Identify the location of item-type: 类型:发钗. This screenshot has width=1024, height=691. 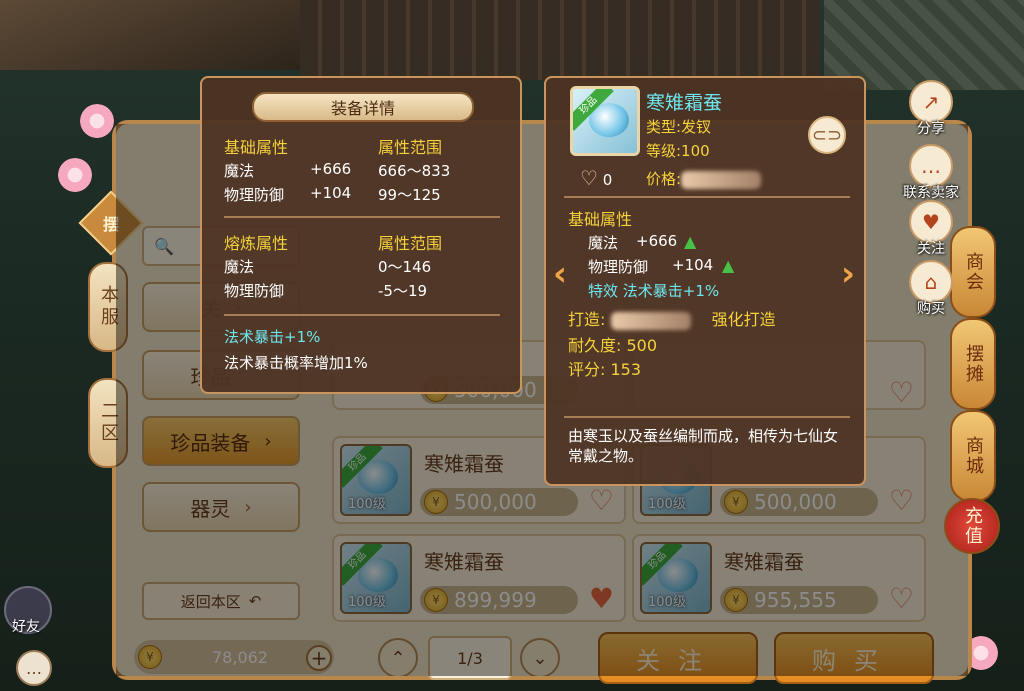
(679, 127).